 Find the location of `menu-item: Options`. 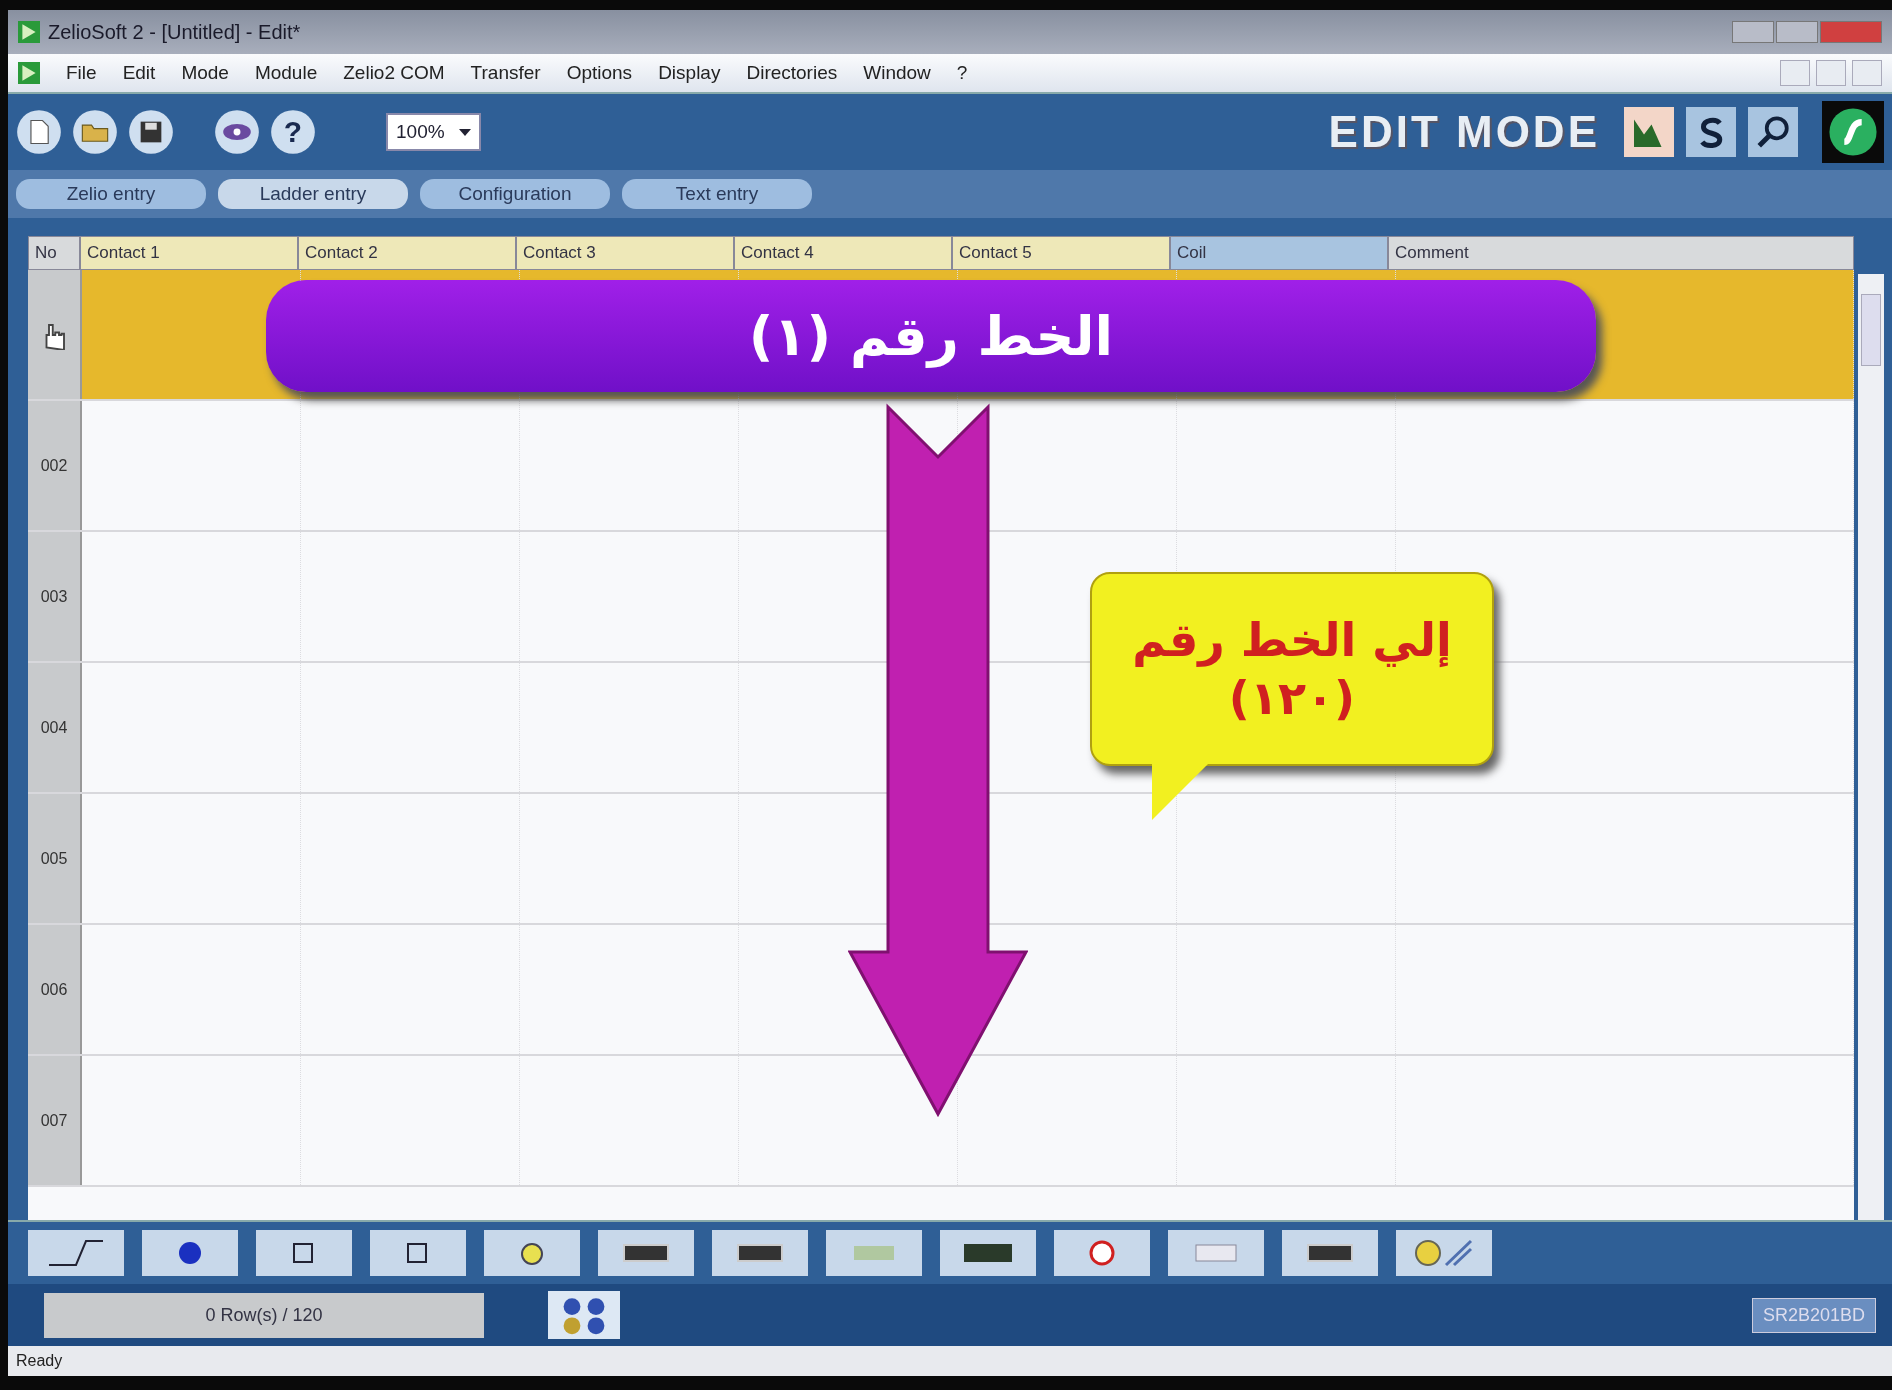

menu-item: Options is located at coordinates (599, 73).